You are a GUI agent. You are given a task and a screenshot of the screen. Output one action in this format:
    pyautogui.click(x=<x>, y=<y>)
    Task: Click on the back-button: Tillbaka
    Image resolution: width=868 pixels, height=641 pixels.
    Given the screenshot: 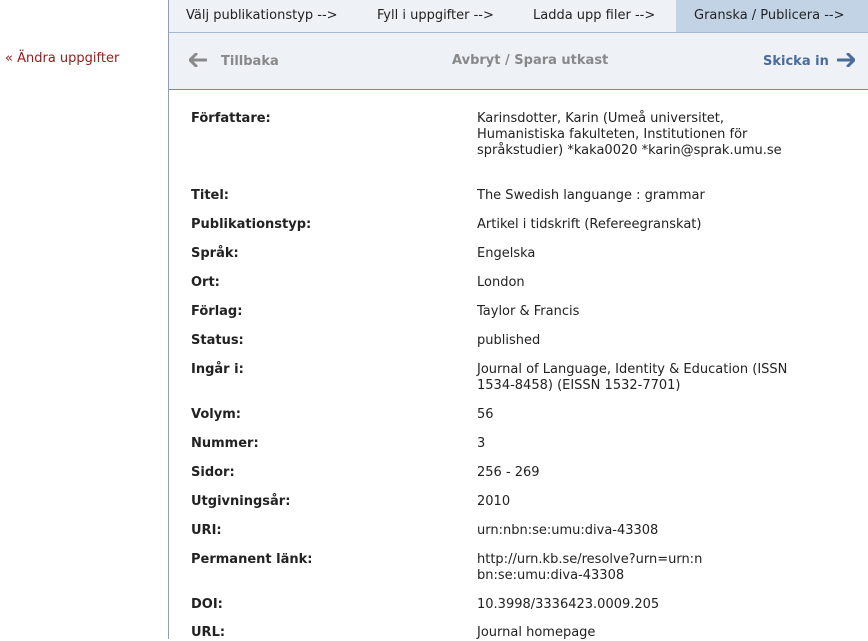 What is the action you would take?
    pyautogui.click(x=233, y=61)
    